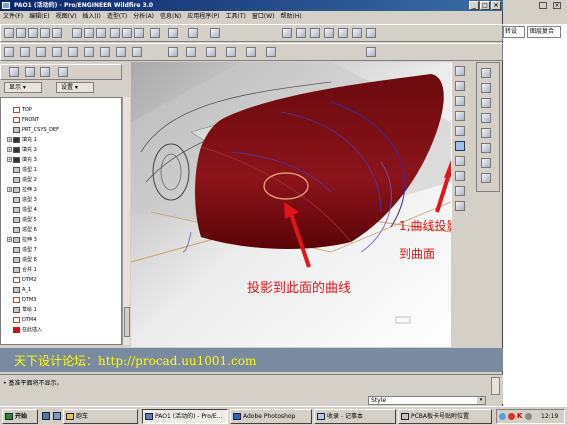  What do you see at coordinates (91, 16) in the screenshot?
I see `menu-insert: 插入(I)` at bounding box center [91, 16].